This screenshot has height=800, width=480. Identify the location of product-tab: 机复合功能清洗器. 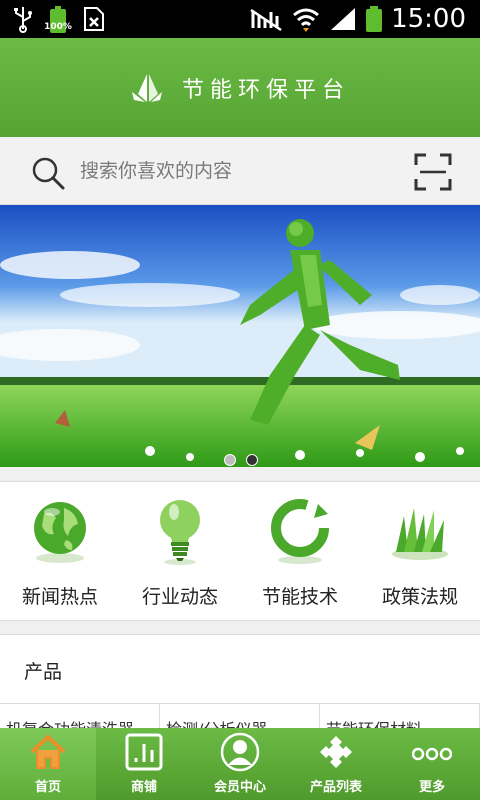
(80, 716).